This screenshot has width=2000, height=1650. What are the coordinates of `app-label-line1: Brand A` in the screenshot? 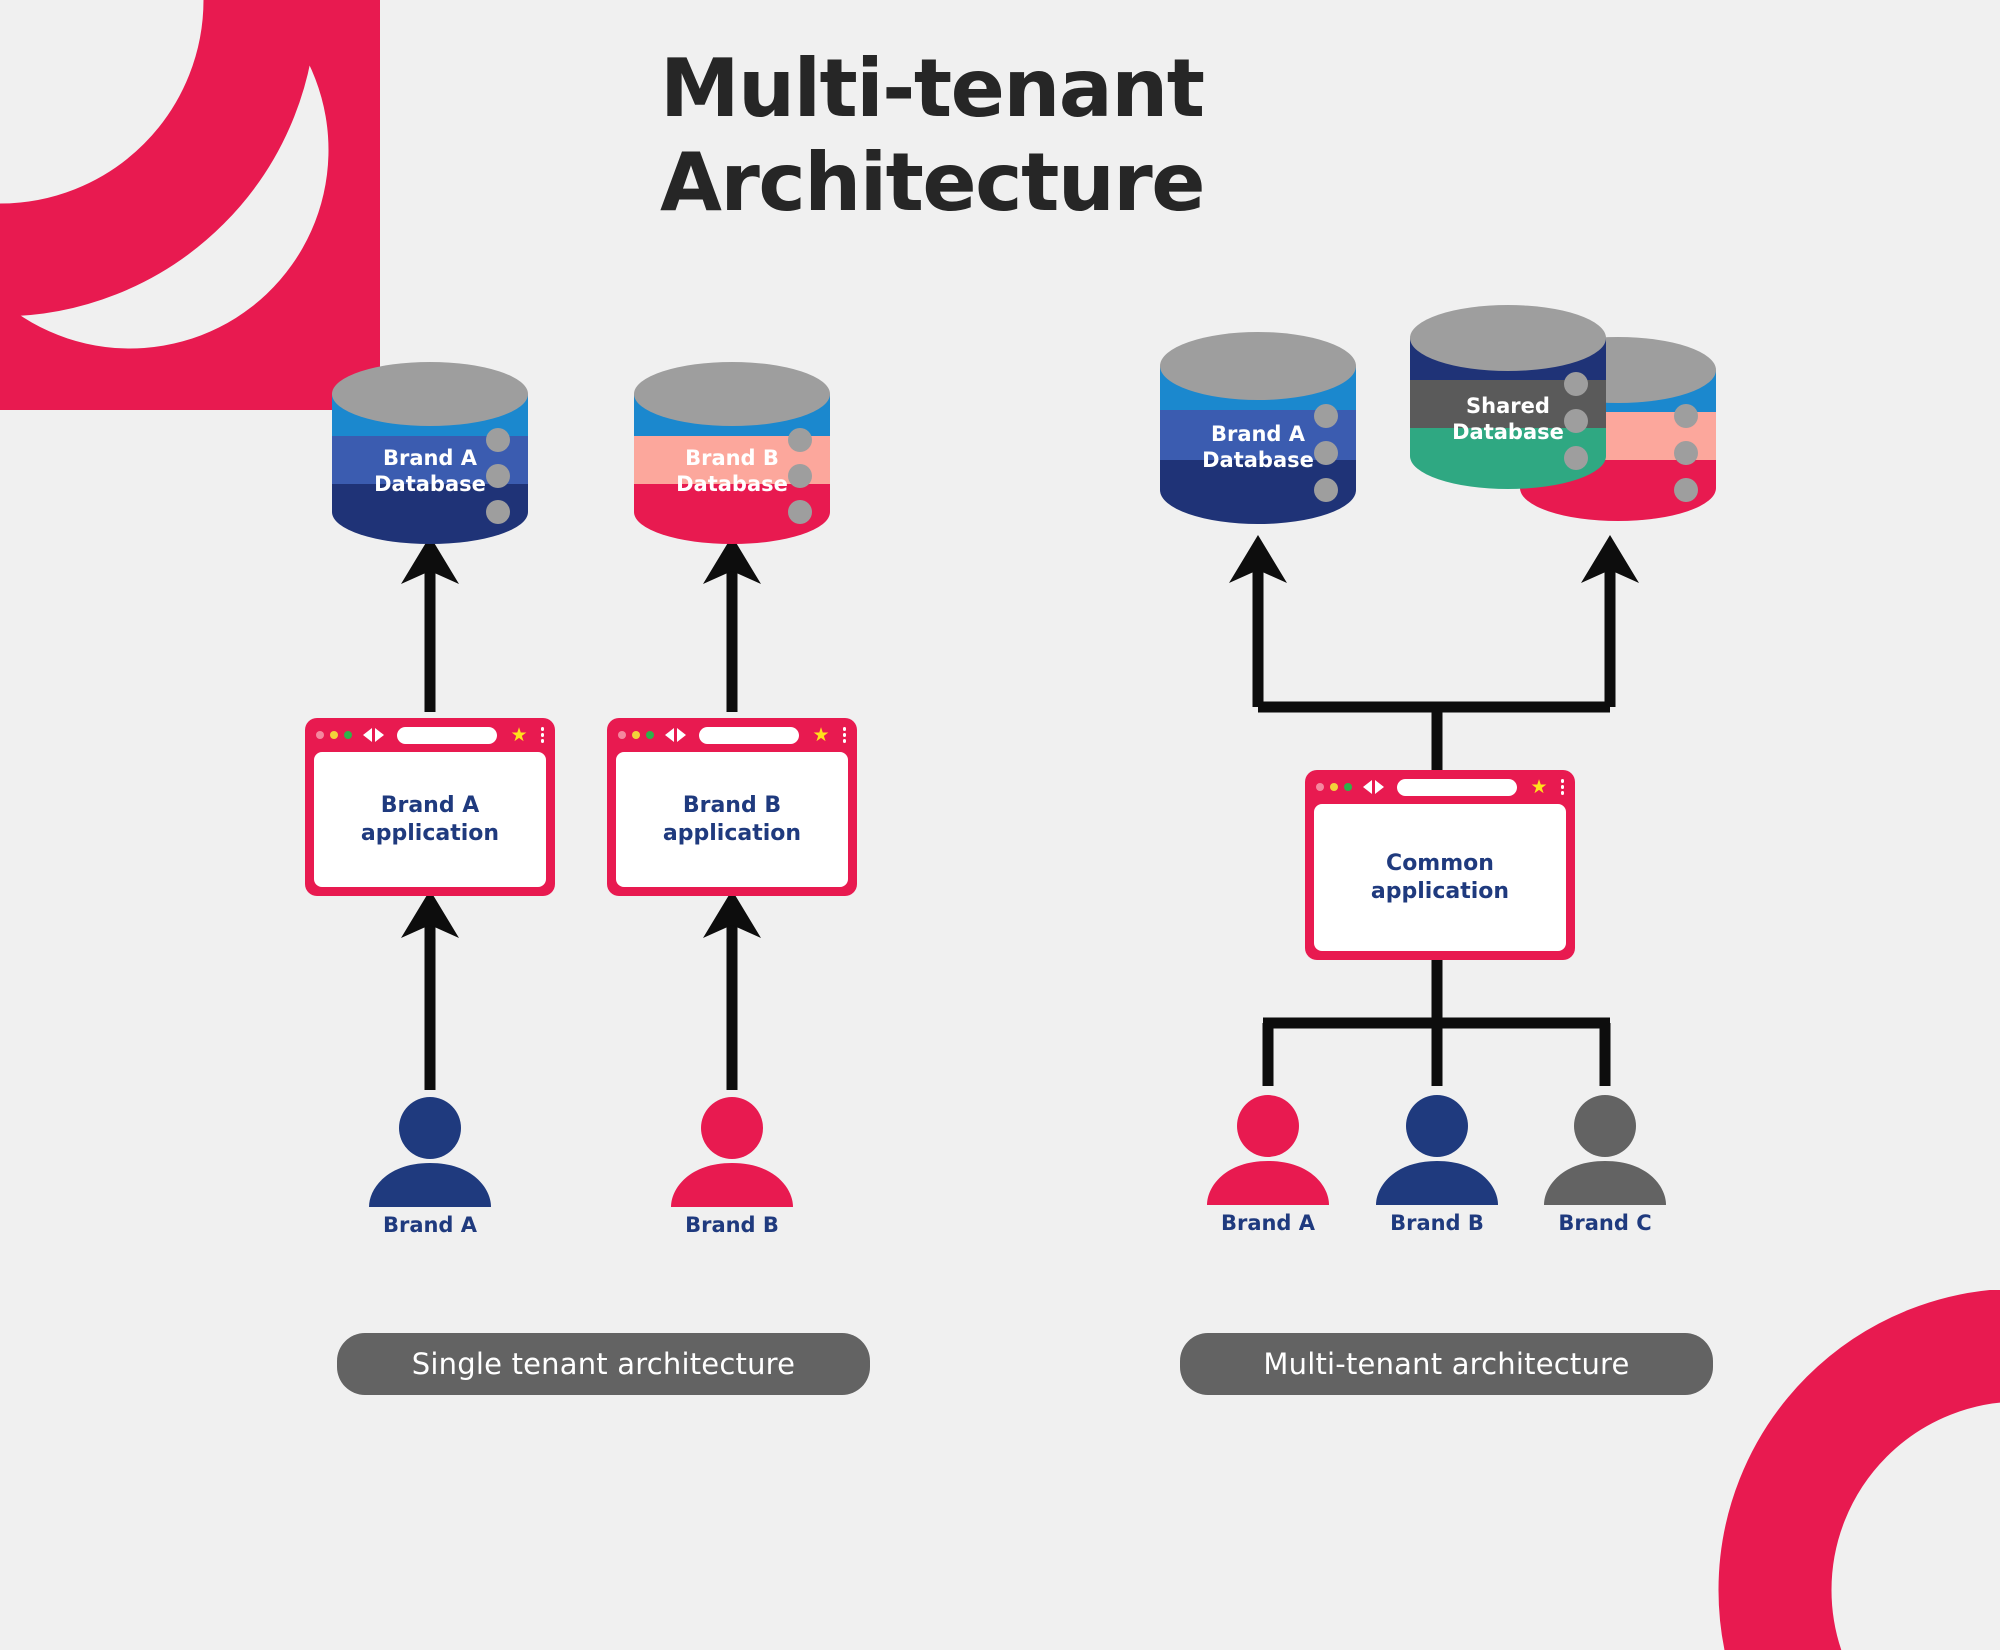 It's located at (430, 805).